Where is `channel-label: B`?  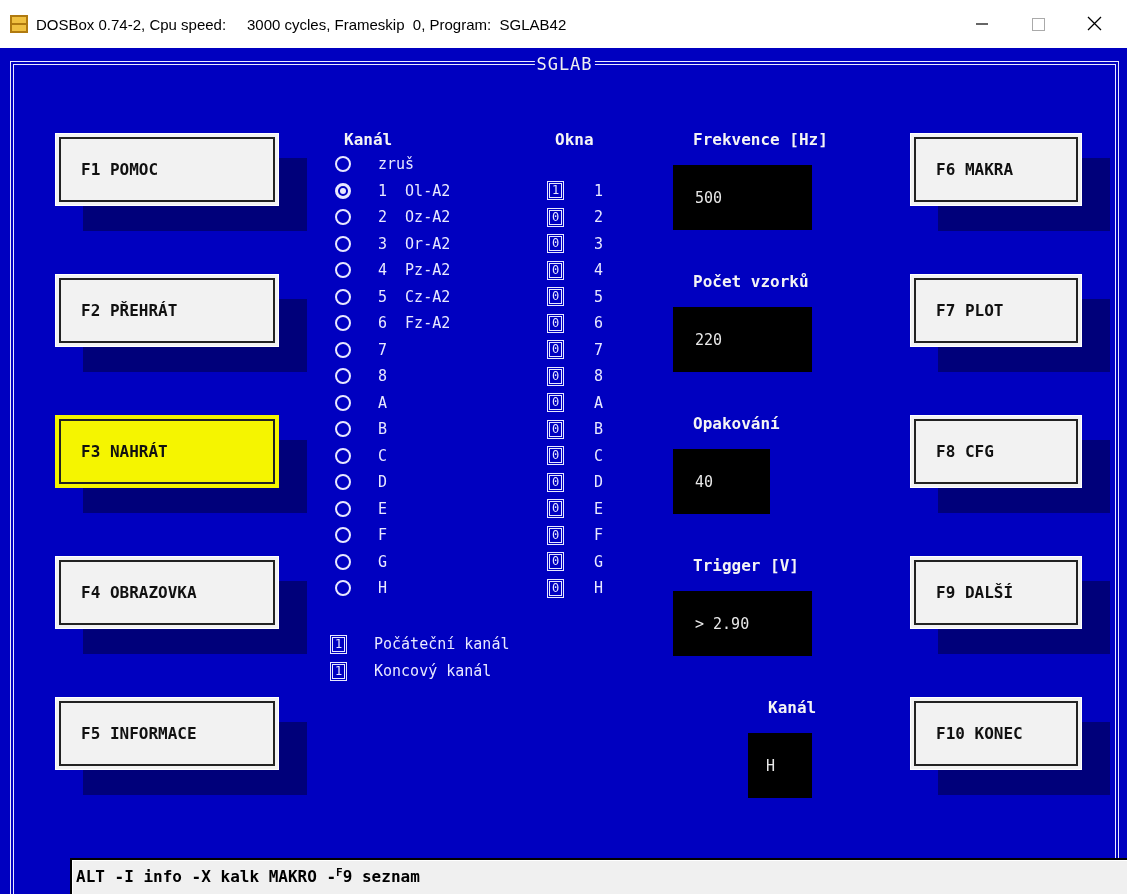
channel-label: B is located at coordinates (383, 429).